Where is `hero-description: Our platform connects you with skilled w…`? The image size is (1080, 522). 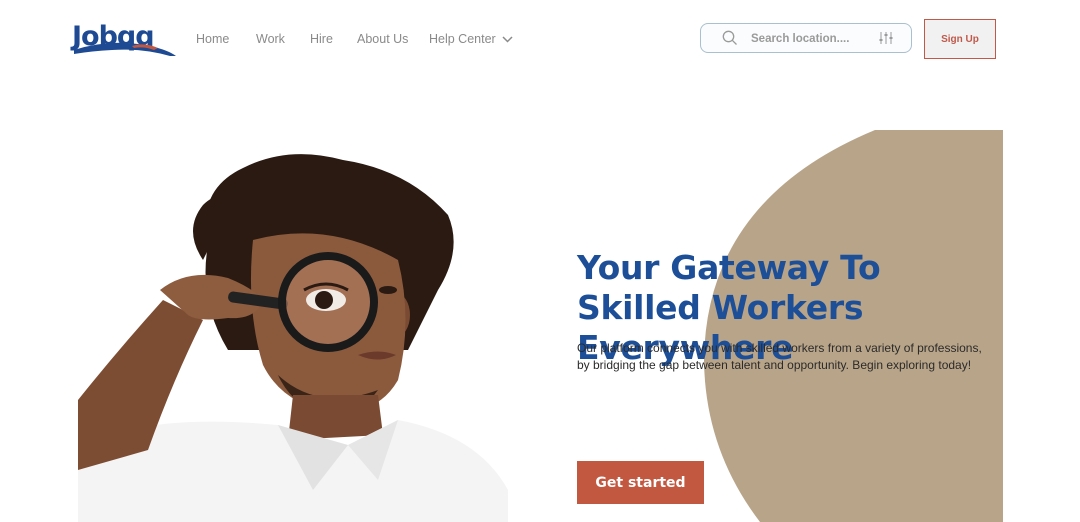
hero-description: Our platform connects you with skilled w… is located at coordinates (779, 356).